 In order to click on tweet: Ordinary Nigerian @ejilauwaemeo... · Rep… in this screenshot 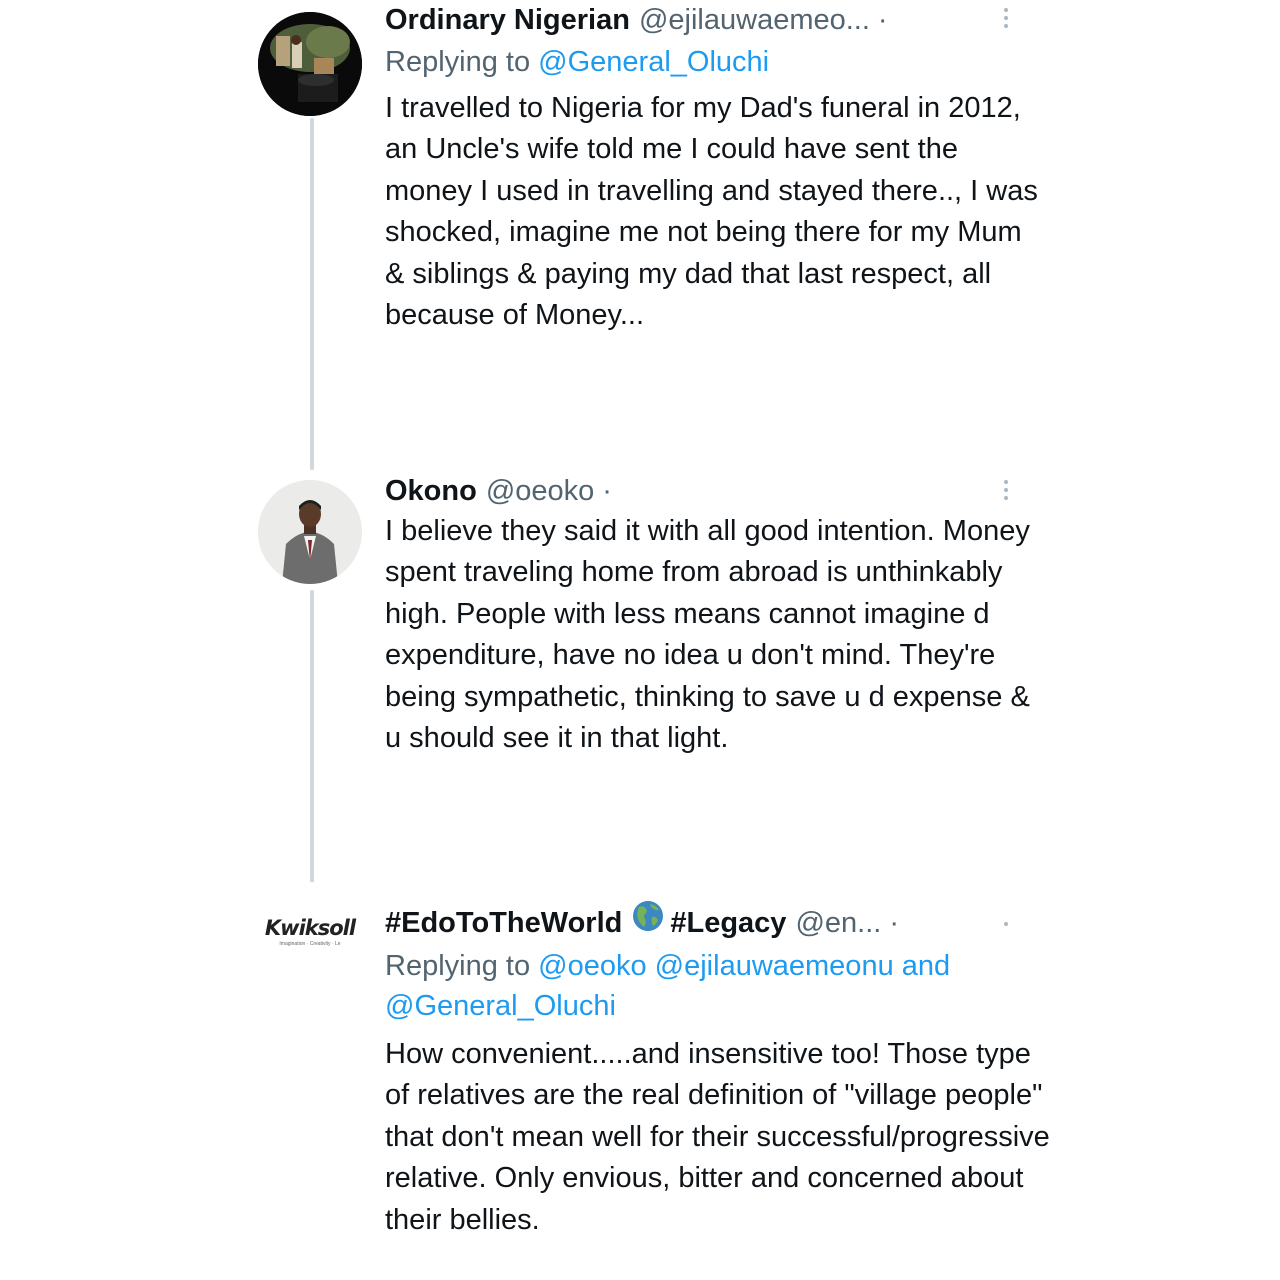, I will do `click(715, 168)`.